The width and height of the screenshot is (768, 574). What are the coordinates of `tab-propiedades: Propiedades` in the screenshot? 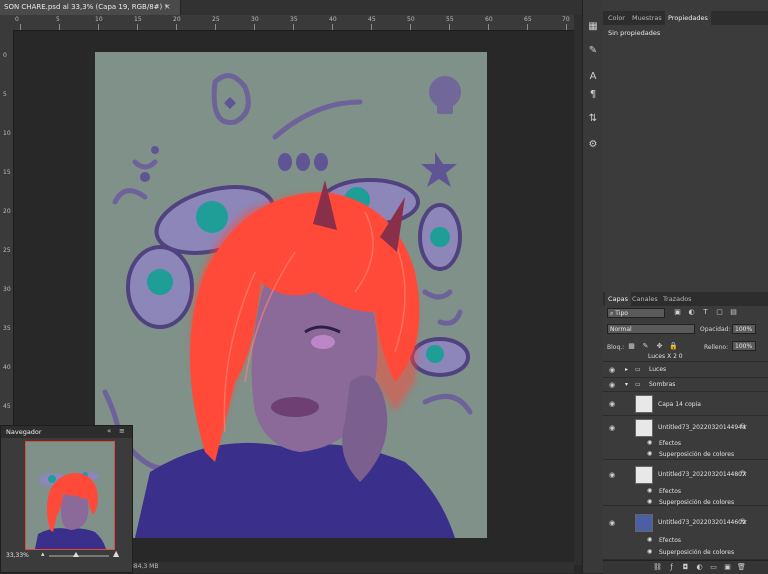 It's located at (688, 18).